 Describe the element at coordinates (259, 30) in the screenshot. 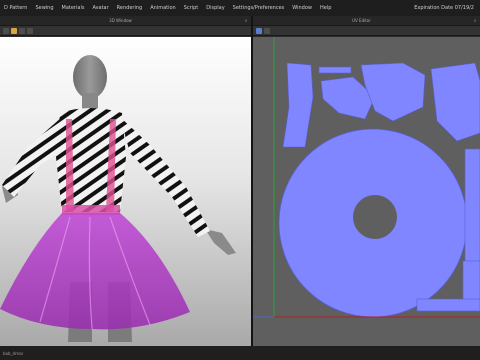

I see `uv-select-tool-icon` at that location.